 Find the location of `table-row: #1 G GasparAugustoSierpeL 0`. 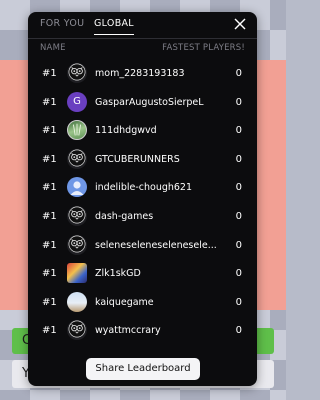

table-row: #1 G GasparAugustoSierpeL 0 is located at coordinates (142, 103).